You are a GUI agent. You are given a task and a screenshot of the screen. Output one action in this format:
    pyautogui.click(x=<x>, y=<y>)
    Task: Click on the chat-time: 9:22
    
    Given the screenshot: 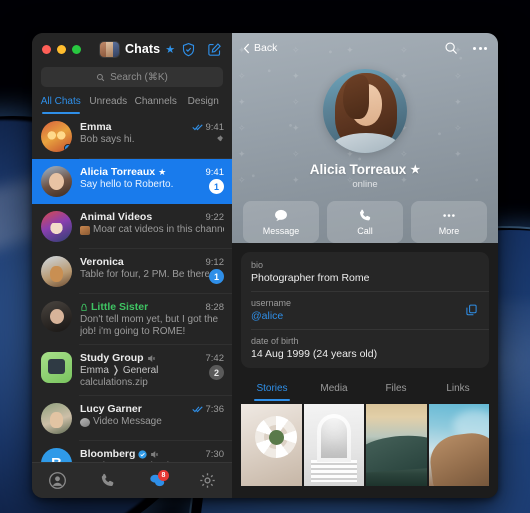 What is the action you would take?
    pyautogui.click(x=215, y=217)
    